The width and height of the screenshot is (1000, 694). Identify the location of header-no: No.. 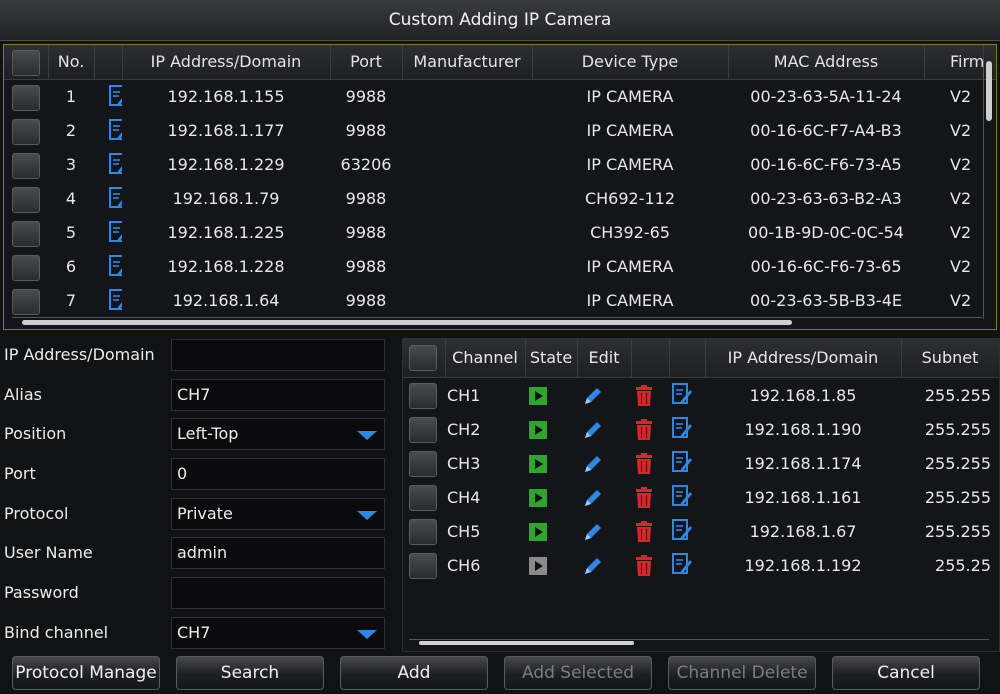
(71, 62).